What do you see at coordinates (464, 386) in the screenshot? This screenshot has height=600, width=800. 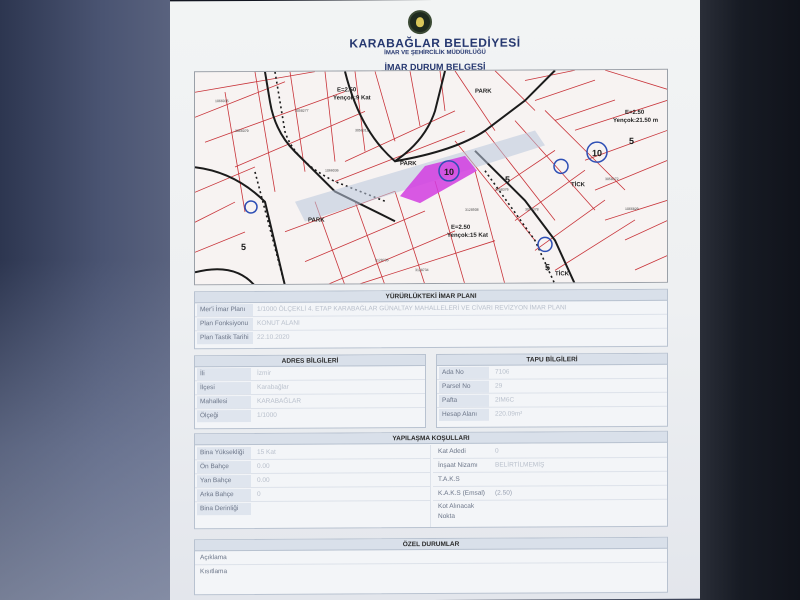 I see `deed-field-label: Parsel No` at bounding box center [464, 386].